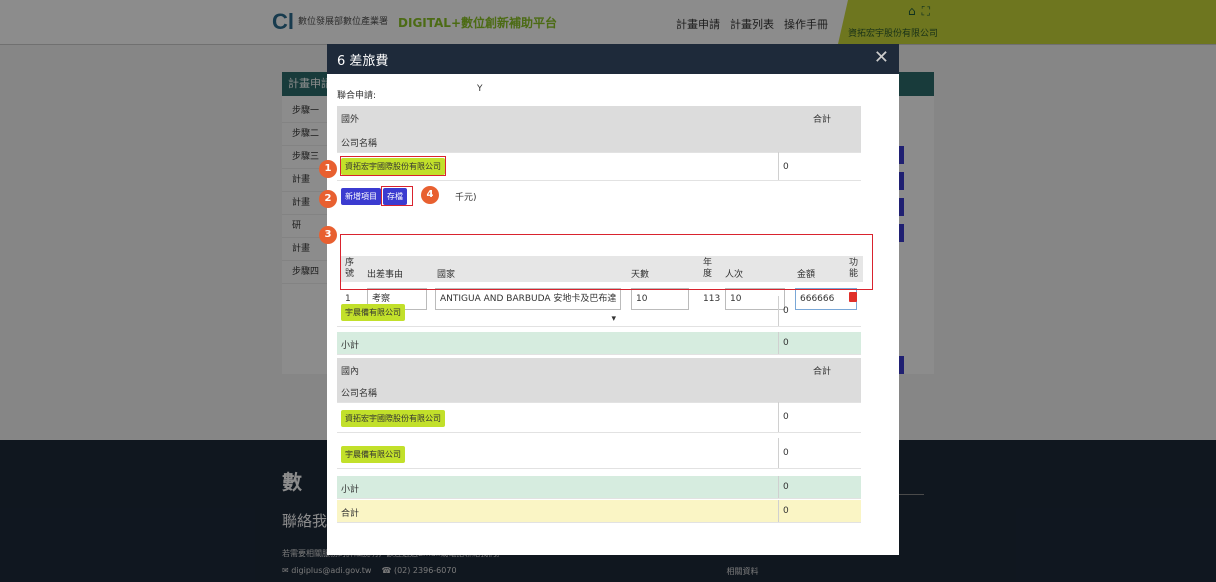 This screenshot has height=582, width=1216. What do you see at coordinates (599, 511) in the screenshot?
I see `grand-total-row: 合計 0` at bounding box center [599, 511].